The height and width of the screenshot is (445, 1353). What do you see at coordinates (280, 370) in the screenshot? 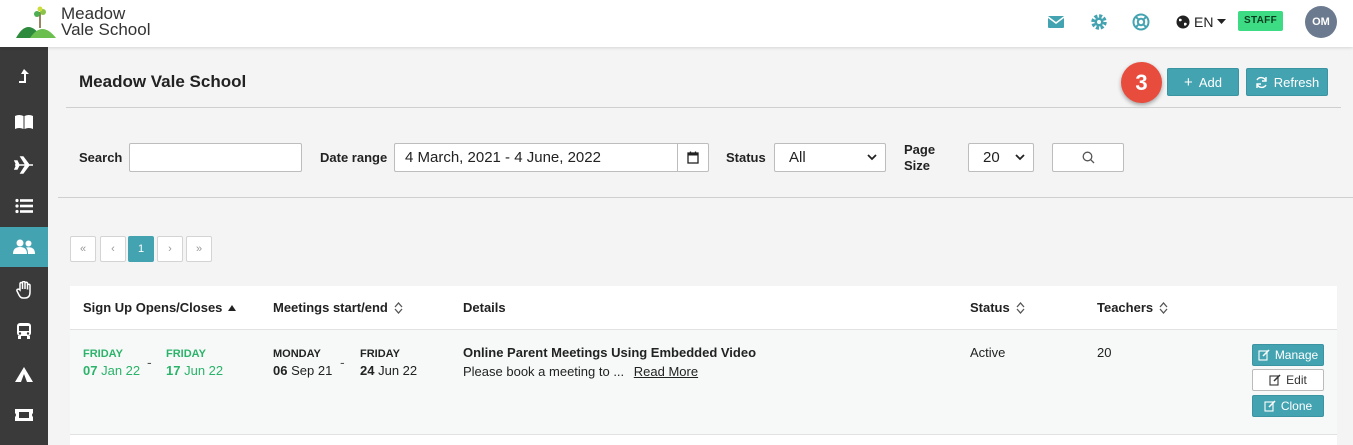
I see `meeting-start-daynum: 06` at bounding box center [280, 370].